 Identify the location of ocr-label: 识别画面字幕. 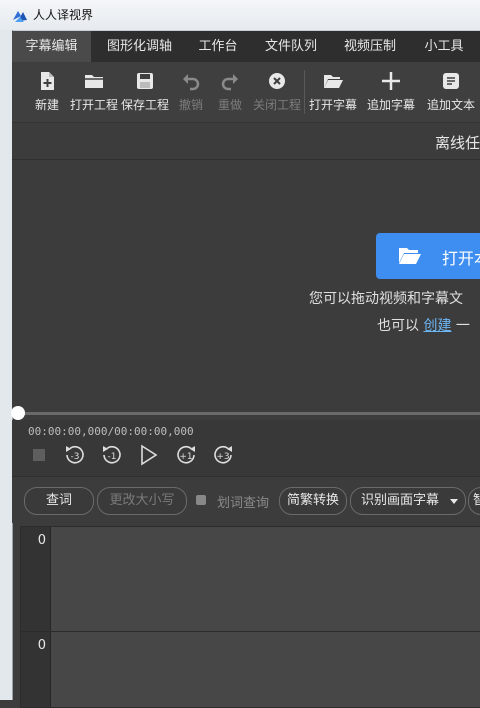
(400, 500).